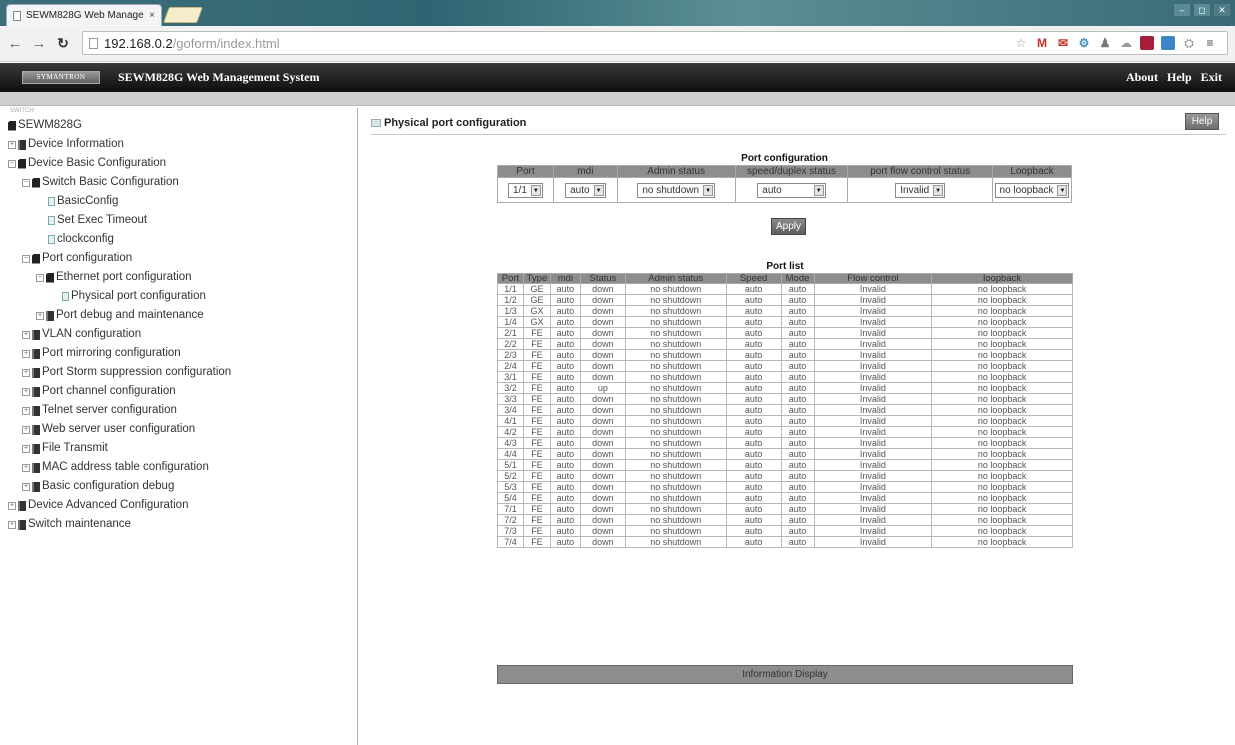 This screenshot has width=1235, height=745. What do you see at coordinates (1002, 465) in the screenshot?
I see `table-cell: no loopback` at bounding box center [1002, 465].